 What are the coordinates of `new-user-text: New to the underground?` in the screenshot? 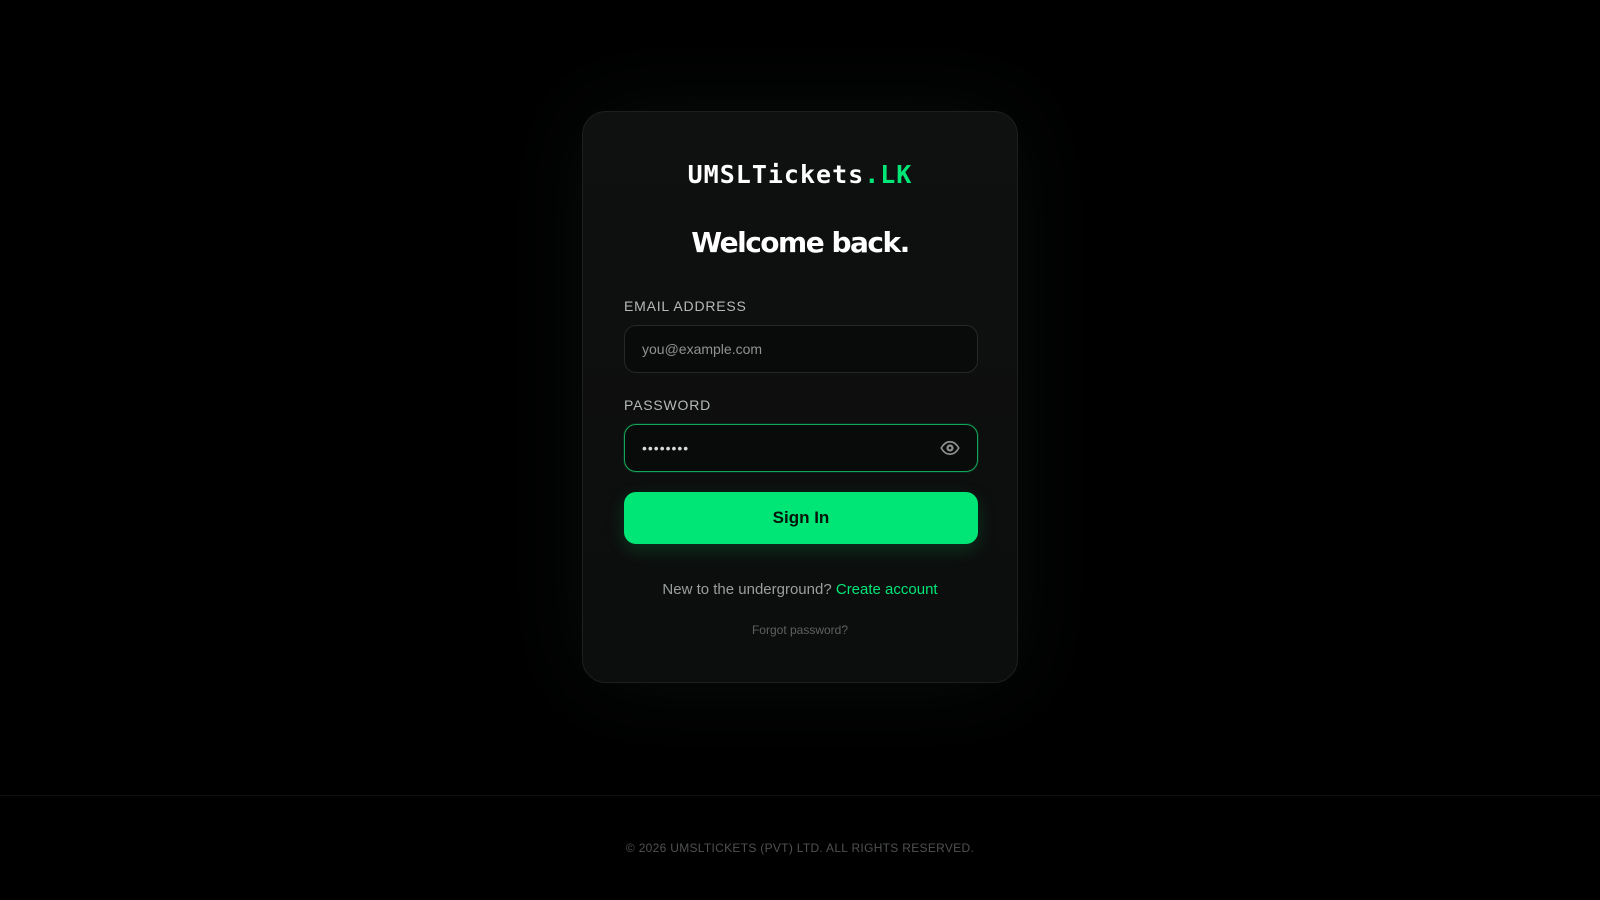 It's located at (747, 589).